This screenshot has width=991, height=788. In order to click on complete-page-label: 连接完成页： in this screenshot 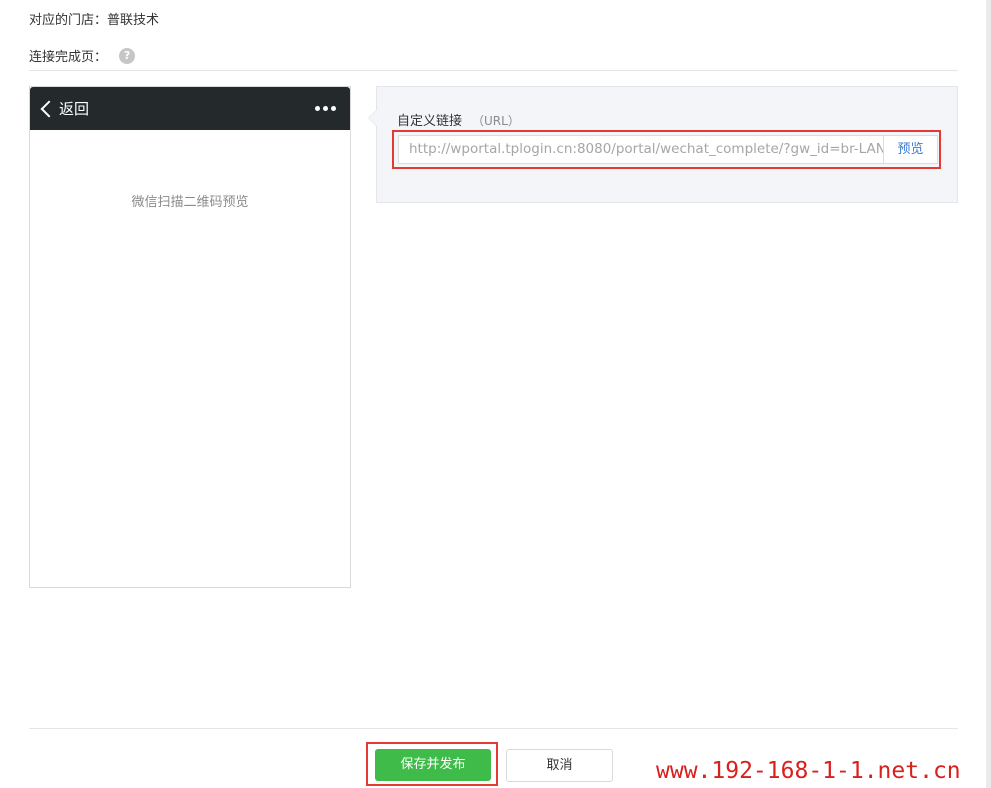, I will do `click(68, 57)`.